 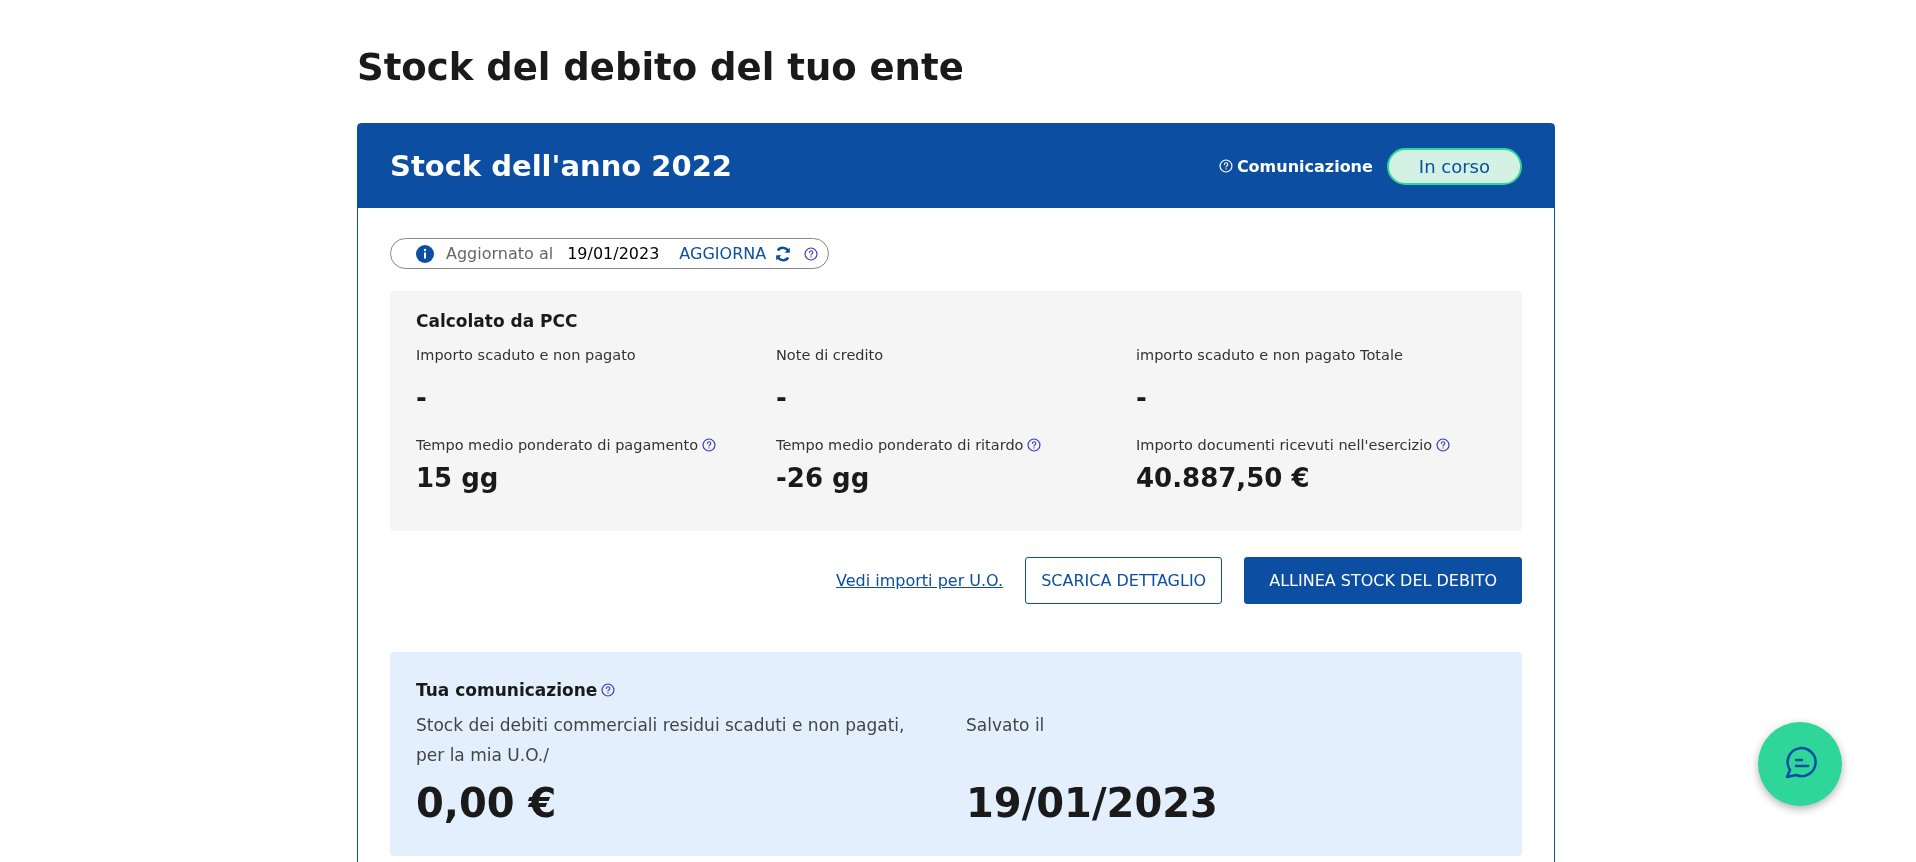 What do you see at coordinates (1006, 725) in the screenshot?
I see `field-label: Salvato il` at bounding box center [1006, 725].